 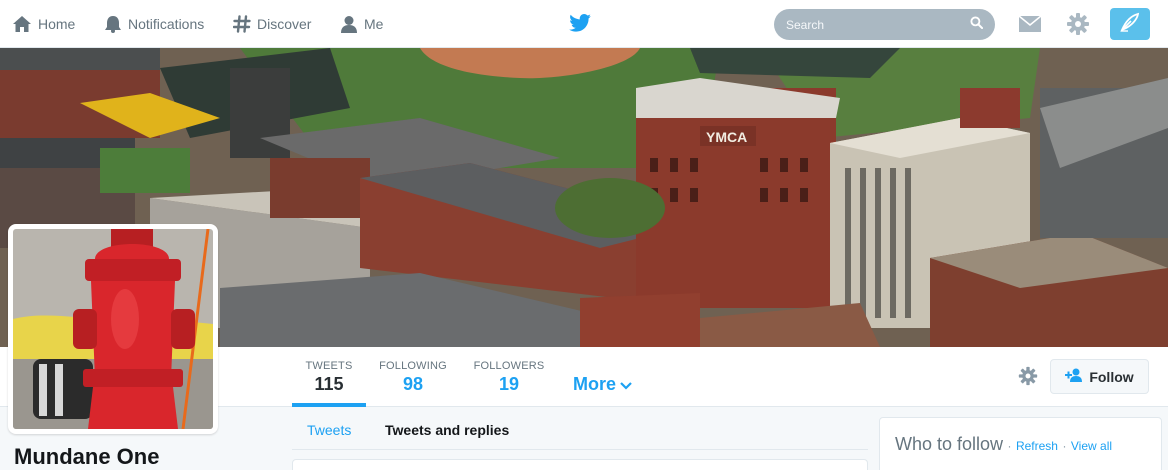 I want to click on stat-tweets: TWEETS 115, so click(x=329, y=383).